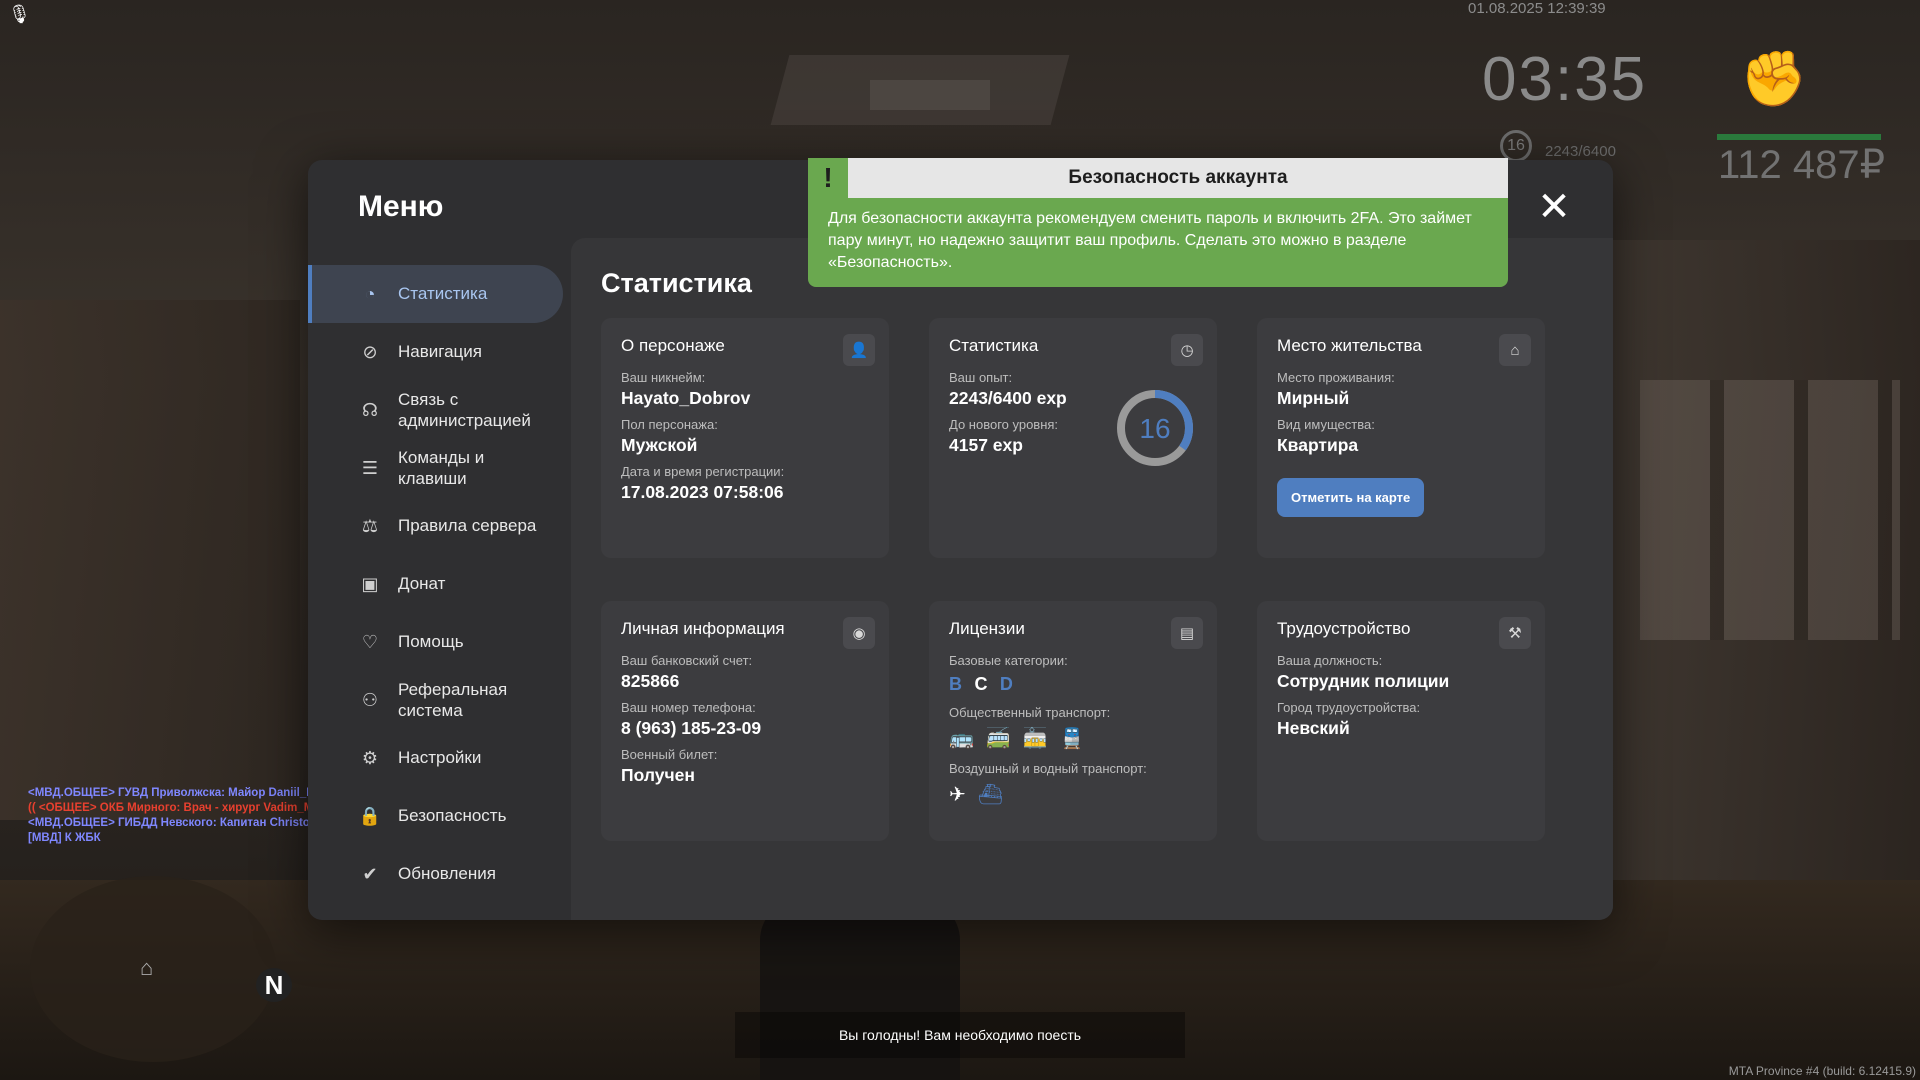 The height and width of the screenshot is (1080, 1920). Describe the element at coordinates (1515, 633) in the screenshot. I see `hammer-icon: ⚒` at that location.